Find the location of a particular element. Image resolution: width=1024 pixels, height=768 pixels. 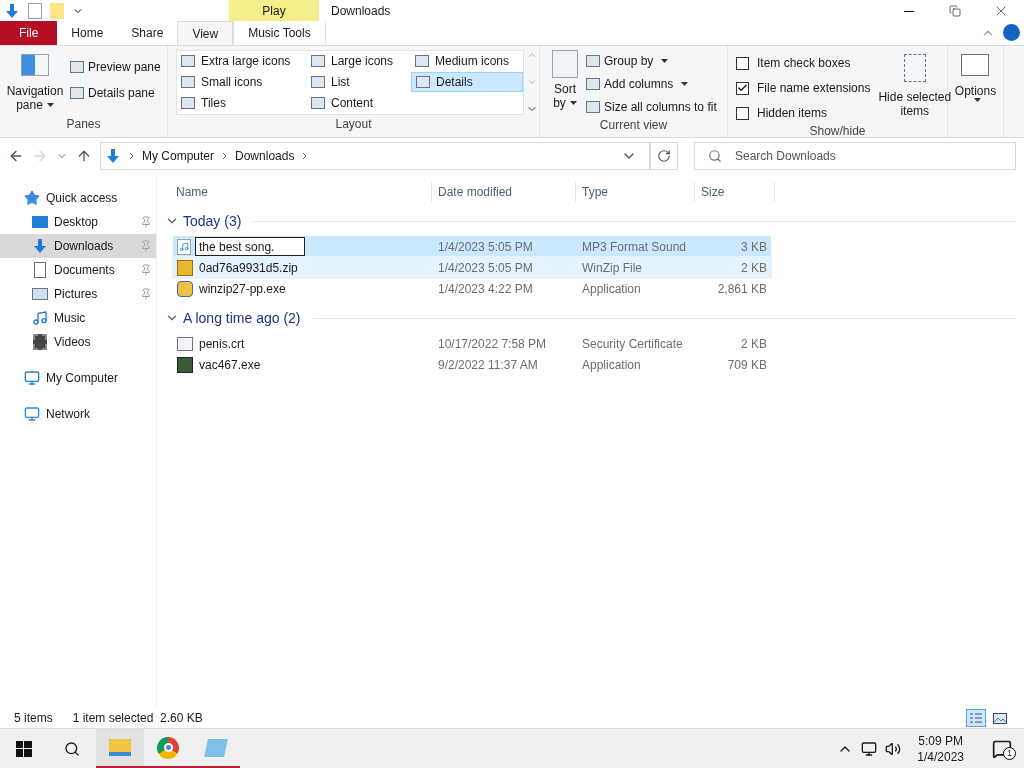

file-row: vac467.exe 9/2/2022 11:37 AM Application 709 KB is located at coordinates (472, 364).